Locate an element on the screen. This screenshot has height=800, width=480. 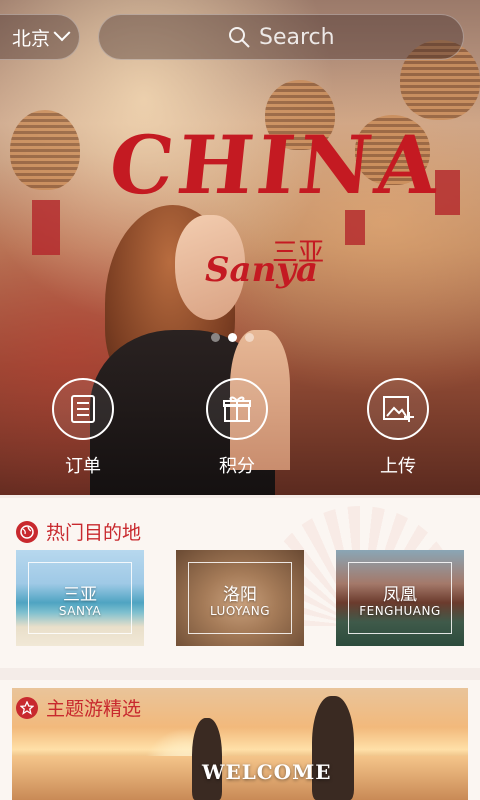
gift-icon is located at coordinates (237, 409).